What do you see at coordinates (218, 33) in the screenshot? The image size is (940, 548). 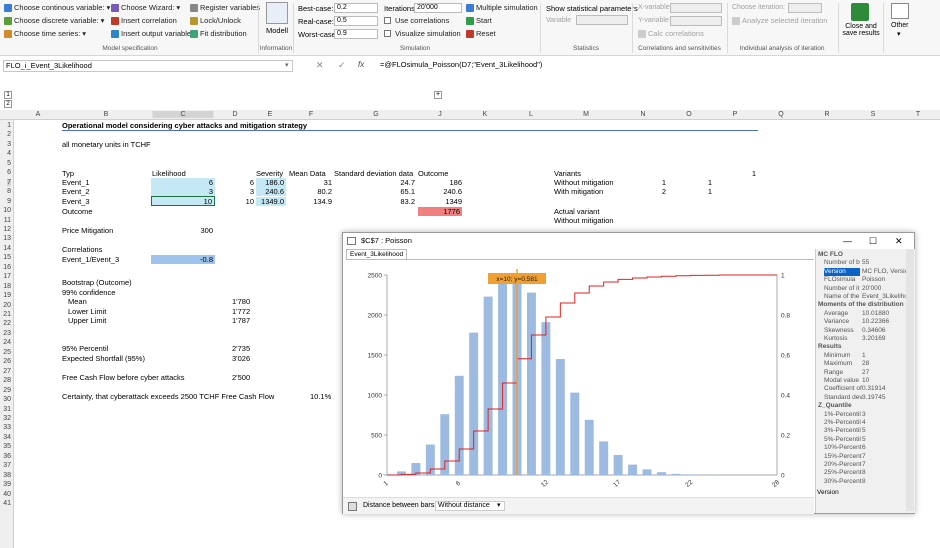 I see `fit-distribution-button: Fit distribution` at bounding box center [218, 33].